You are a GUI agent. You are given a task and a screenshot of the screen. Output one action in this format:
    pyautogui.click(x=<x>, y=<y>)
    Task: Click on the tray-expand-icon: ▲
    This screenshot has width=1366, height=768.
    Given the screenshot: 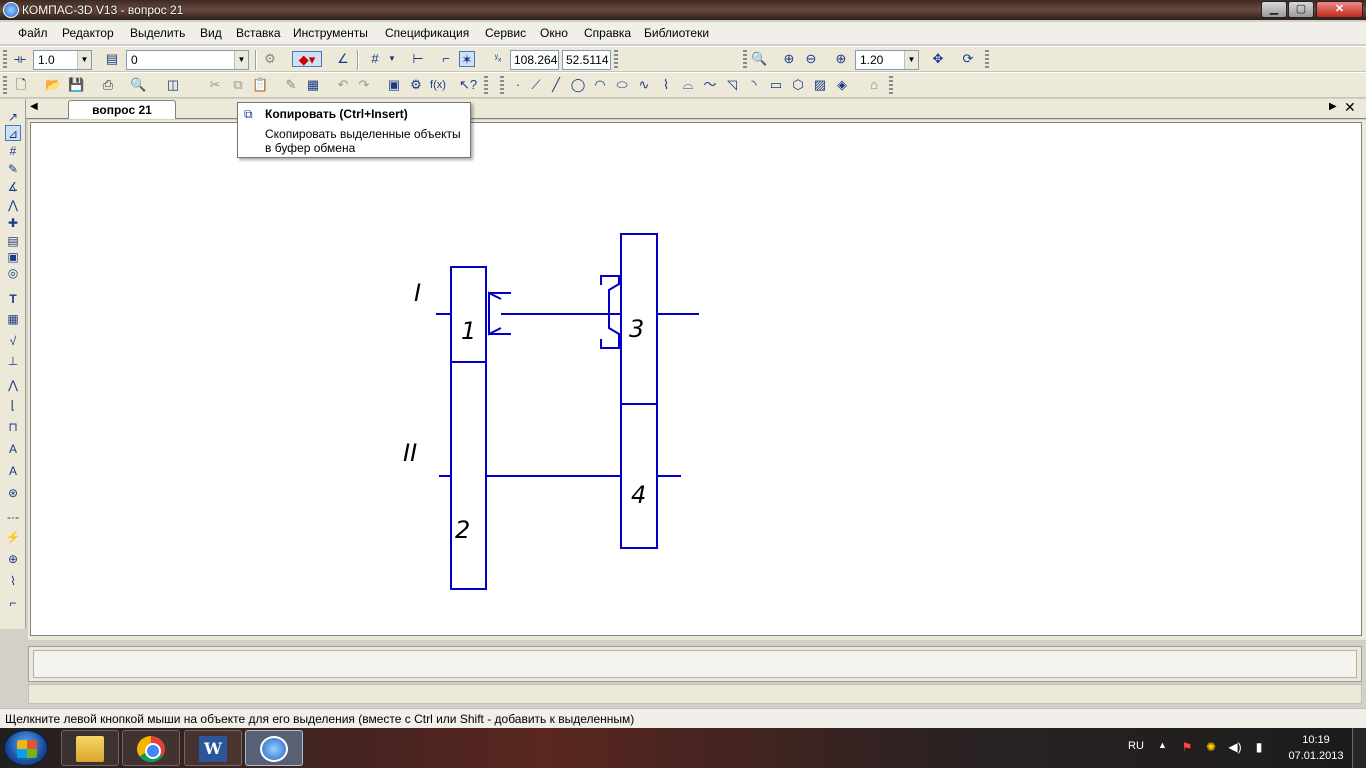 What is the action you would take?
    pyautogui.click(x=1162, y=745)
    